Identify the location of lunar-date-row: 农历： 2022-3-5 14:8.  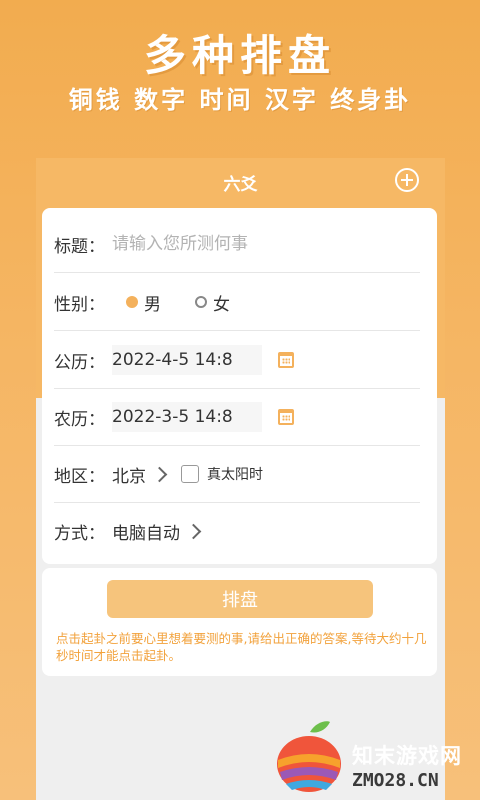
(237, 417).